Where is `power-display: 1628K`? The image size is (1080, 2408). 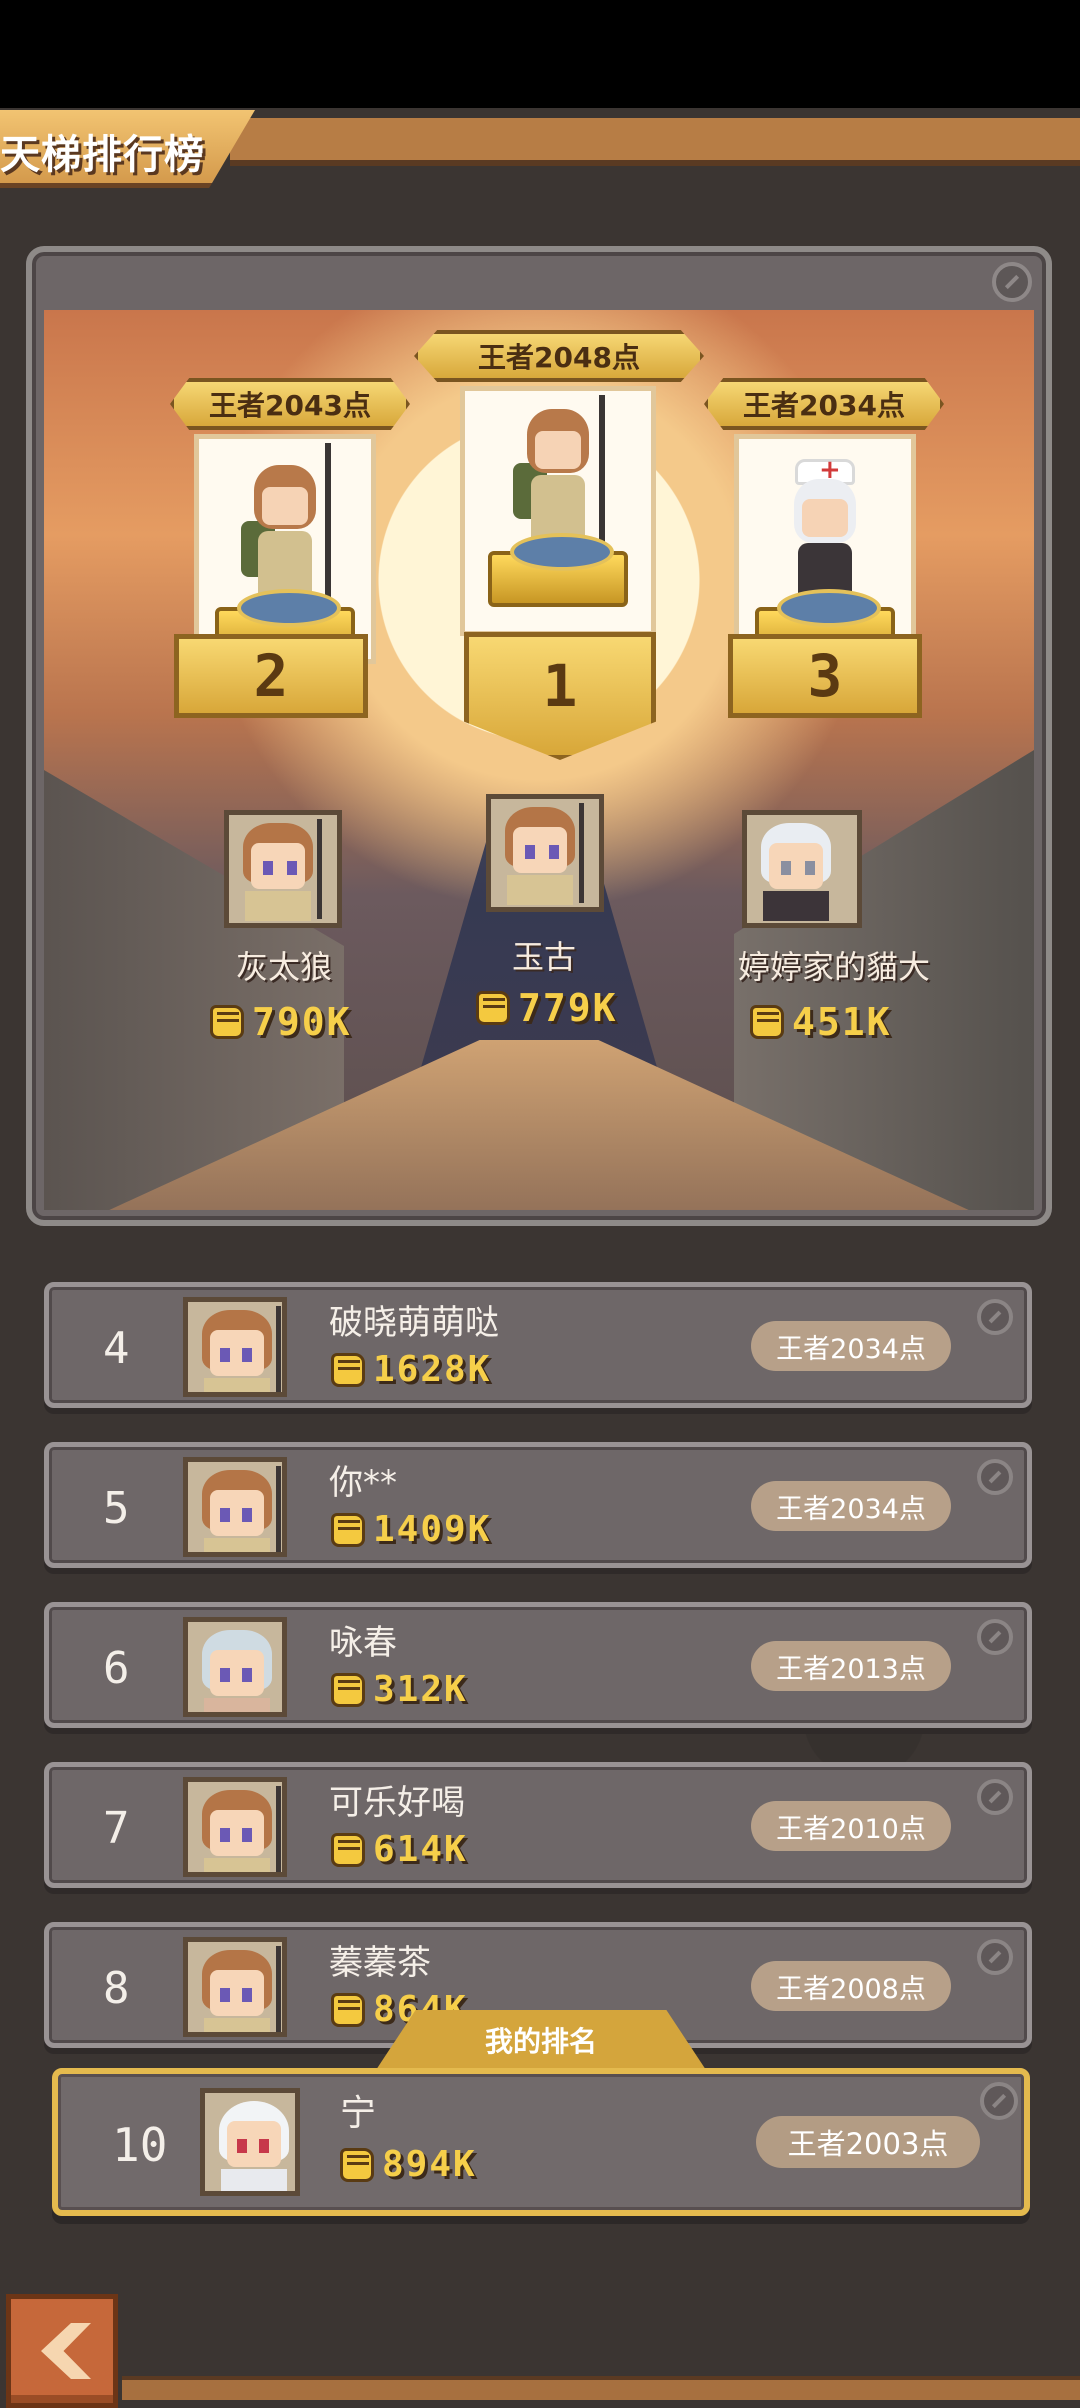 power-display: 1628K is located at coordinates (411, 1369).